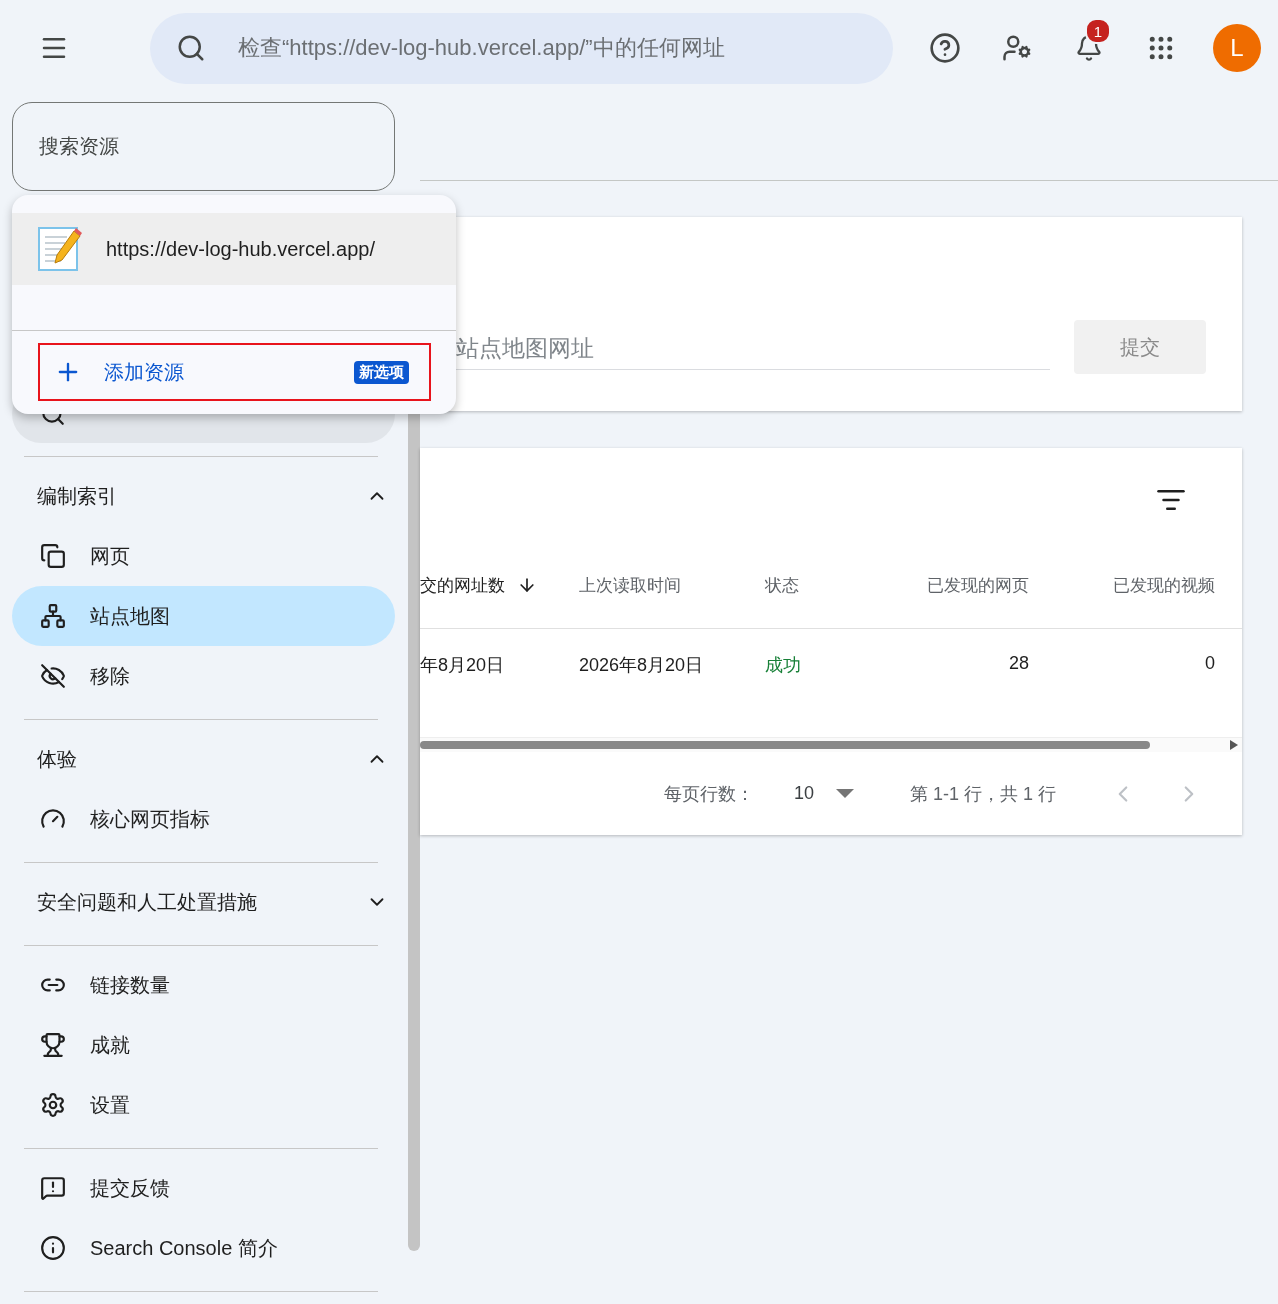  What do you see at coordinates (60, 249) in the screenshot?
I see `notepad-icon` at bounding box center [60, 249].